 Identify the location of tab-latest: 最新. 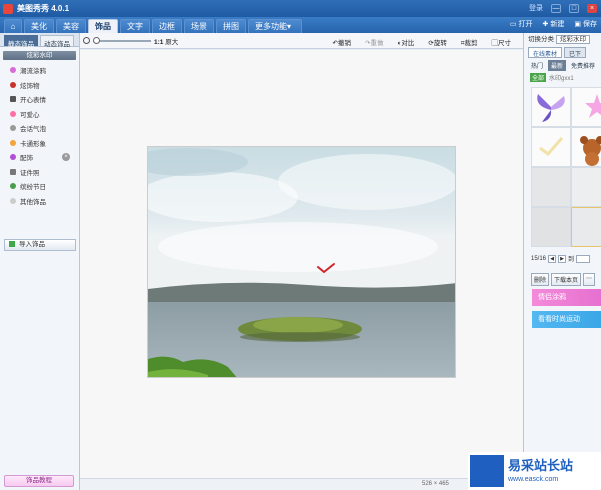
(557, 65).